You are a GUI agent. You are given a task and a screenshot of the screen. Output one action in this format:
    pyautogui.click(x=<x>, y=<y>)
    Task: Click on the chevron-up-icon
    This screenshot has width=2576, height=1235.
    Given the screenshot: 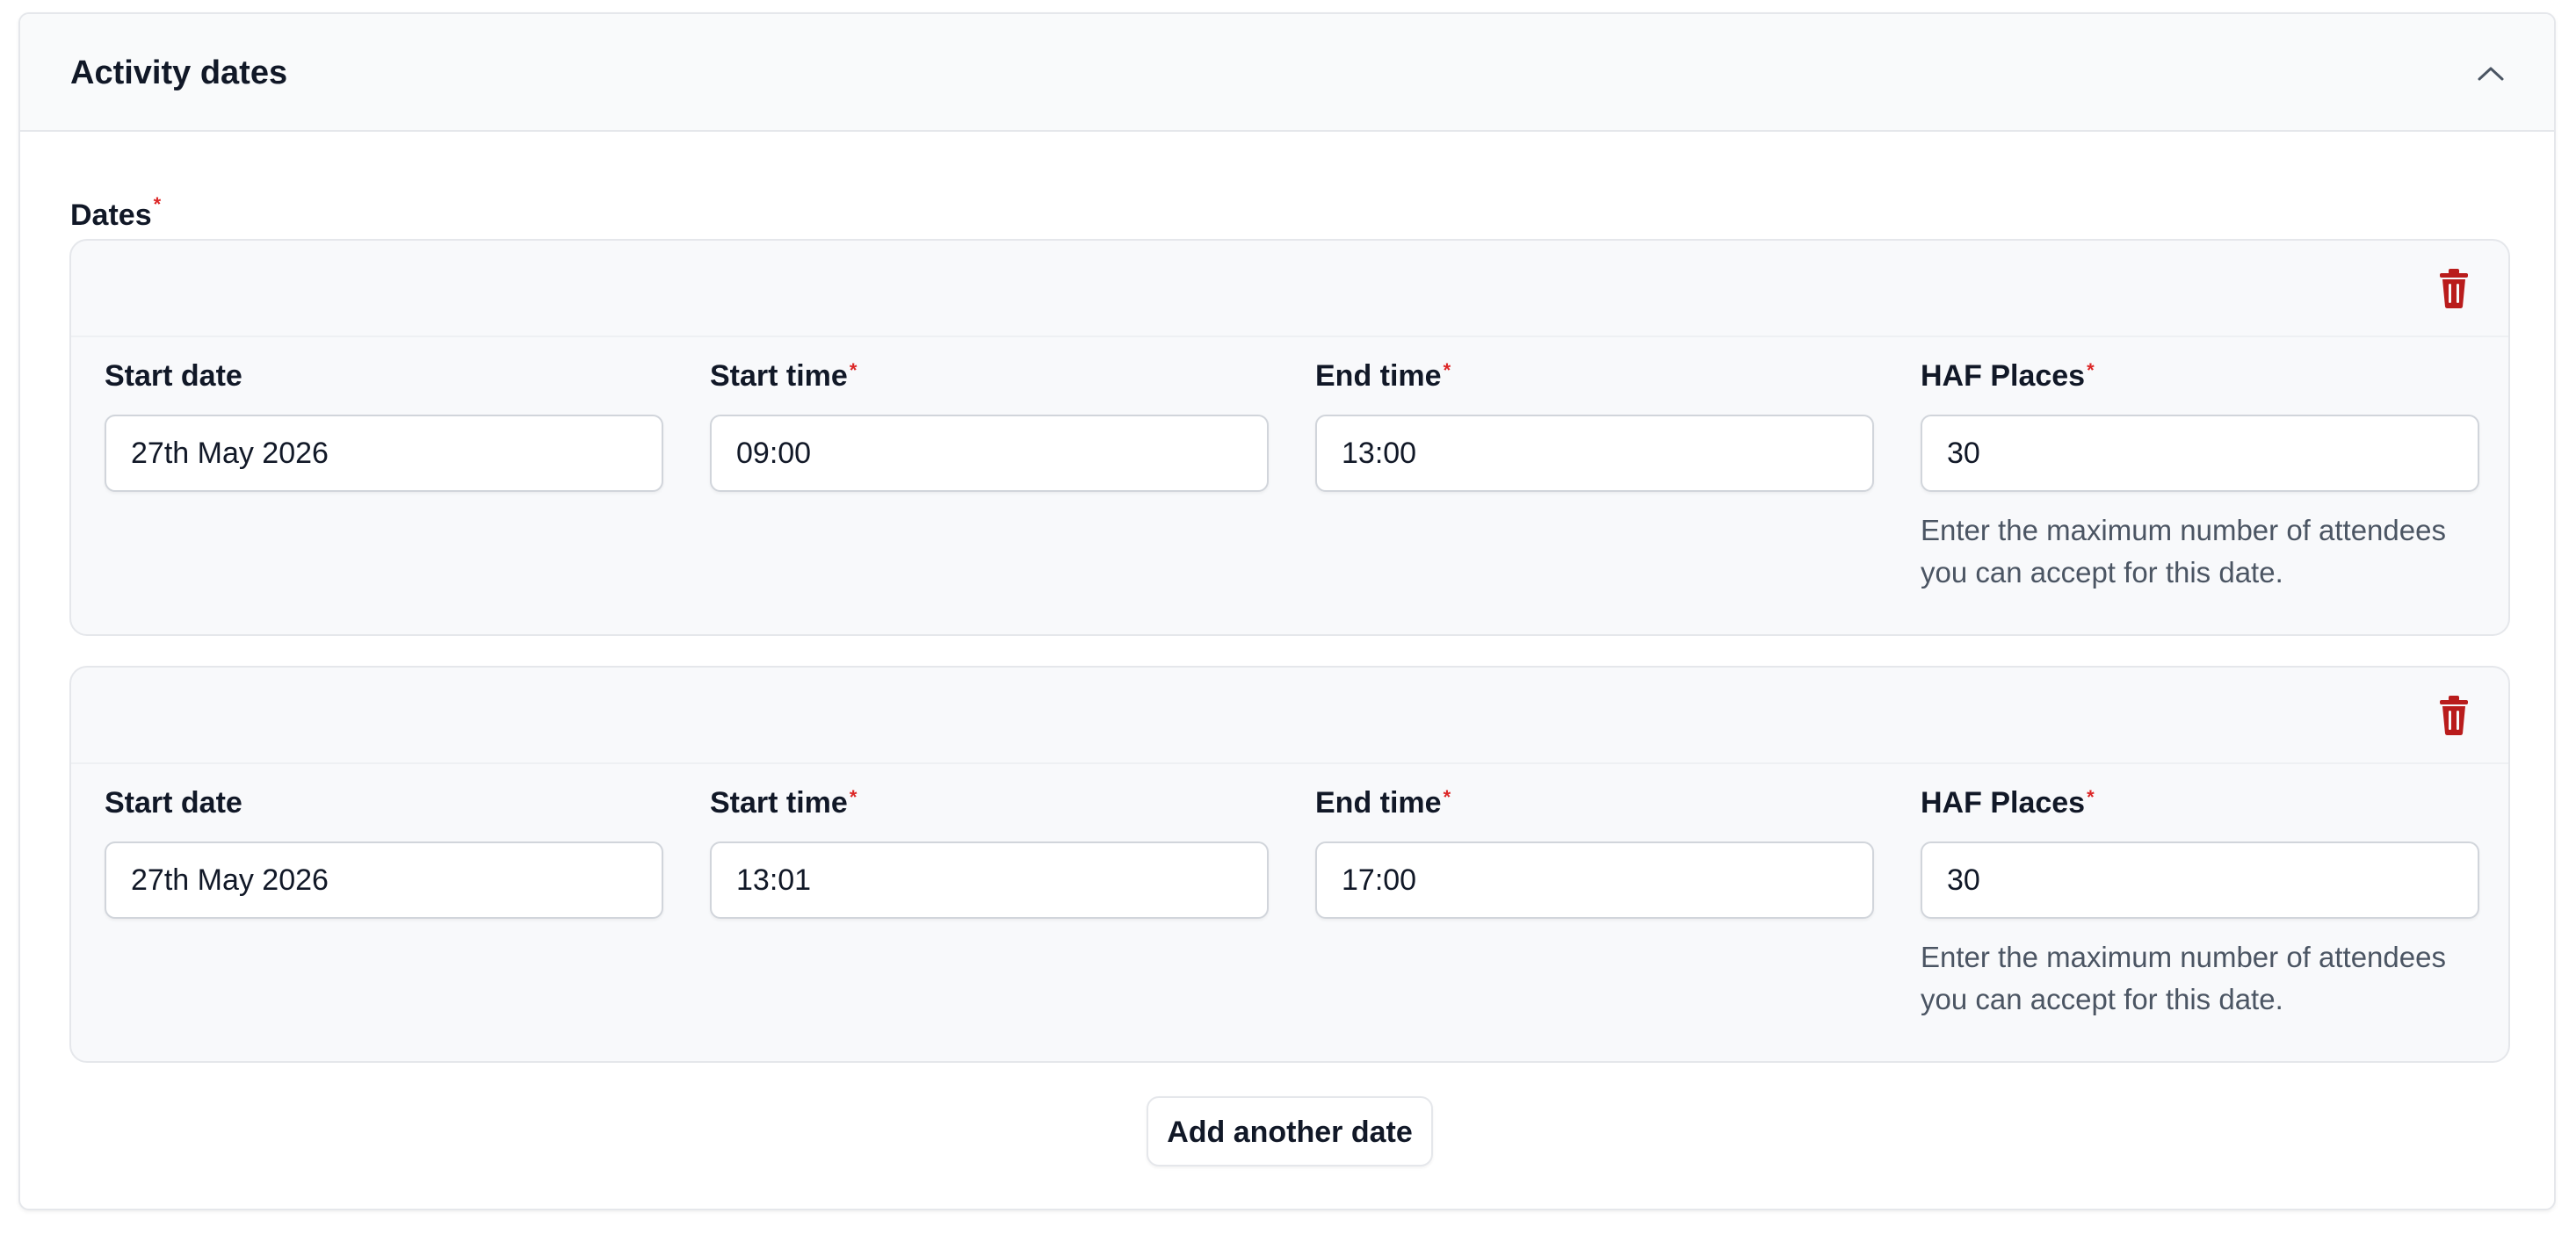 What is the action you would take?
    pyautogui.click(x=2491, y=73)
    